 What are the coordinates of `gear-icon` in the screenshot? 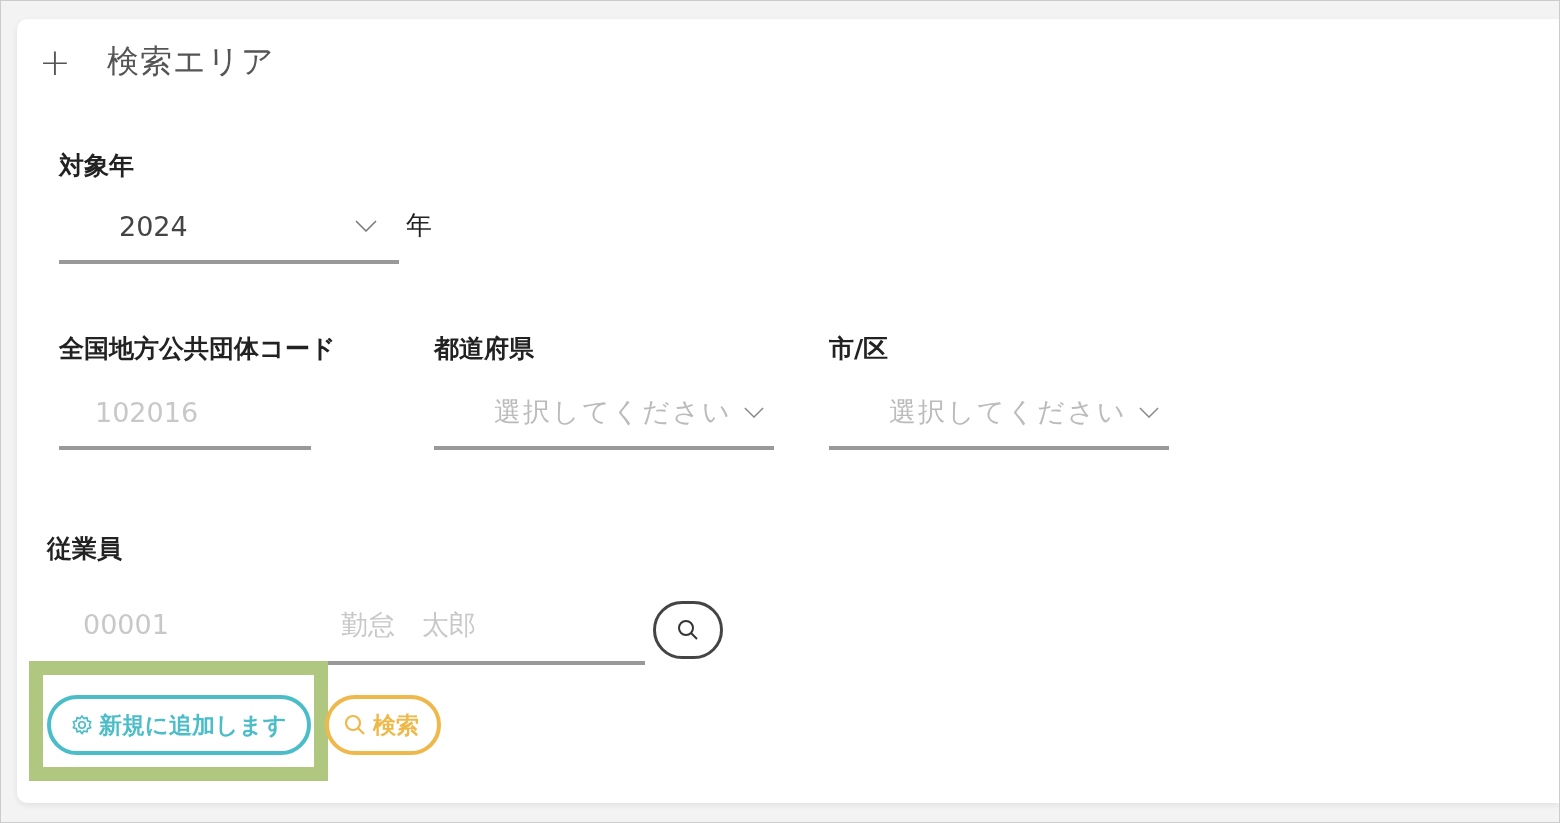 It's located at (82, 725).